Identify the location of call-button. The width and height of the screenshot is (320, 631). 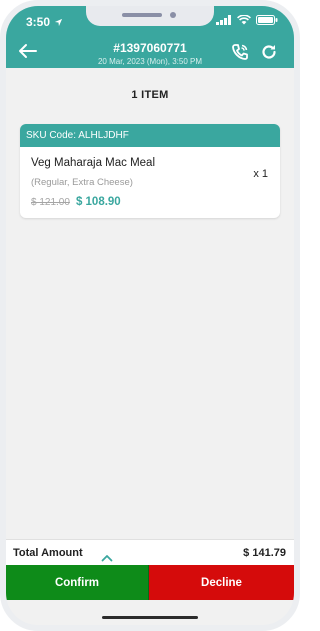
(240, 52).